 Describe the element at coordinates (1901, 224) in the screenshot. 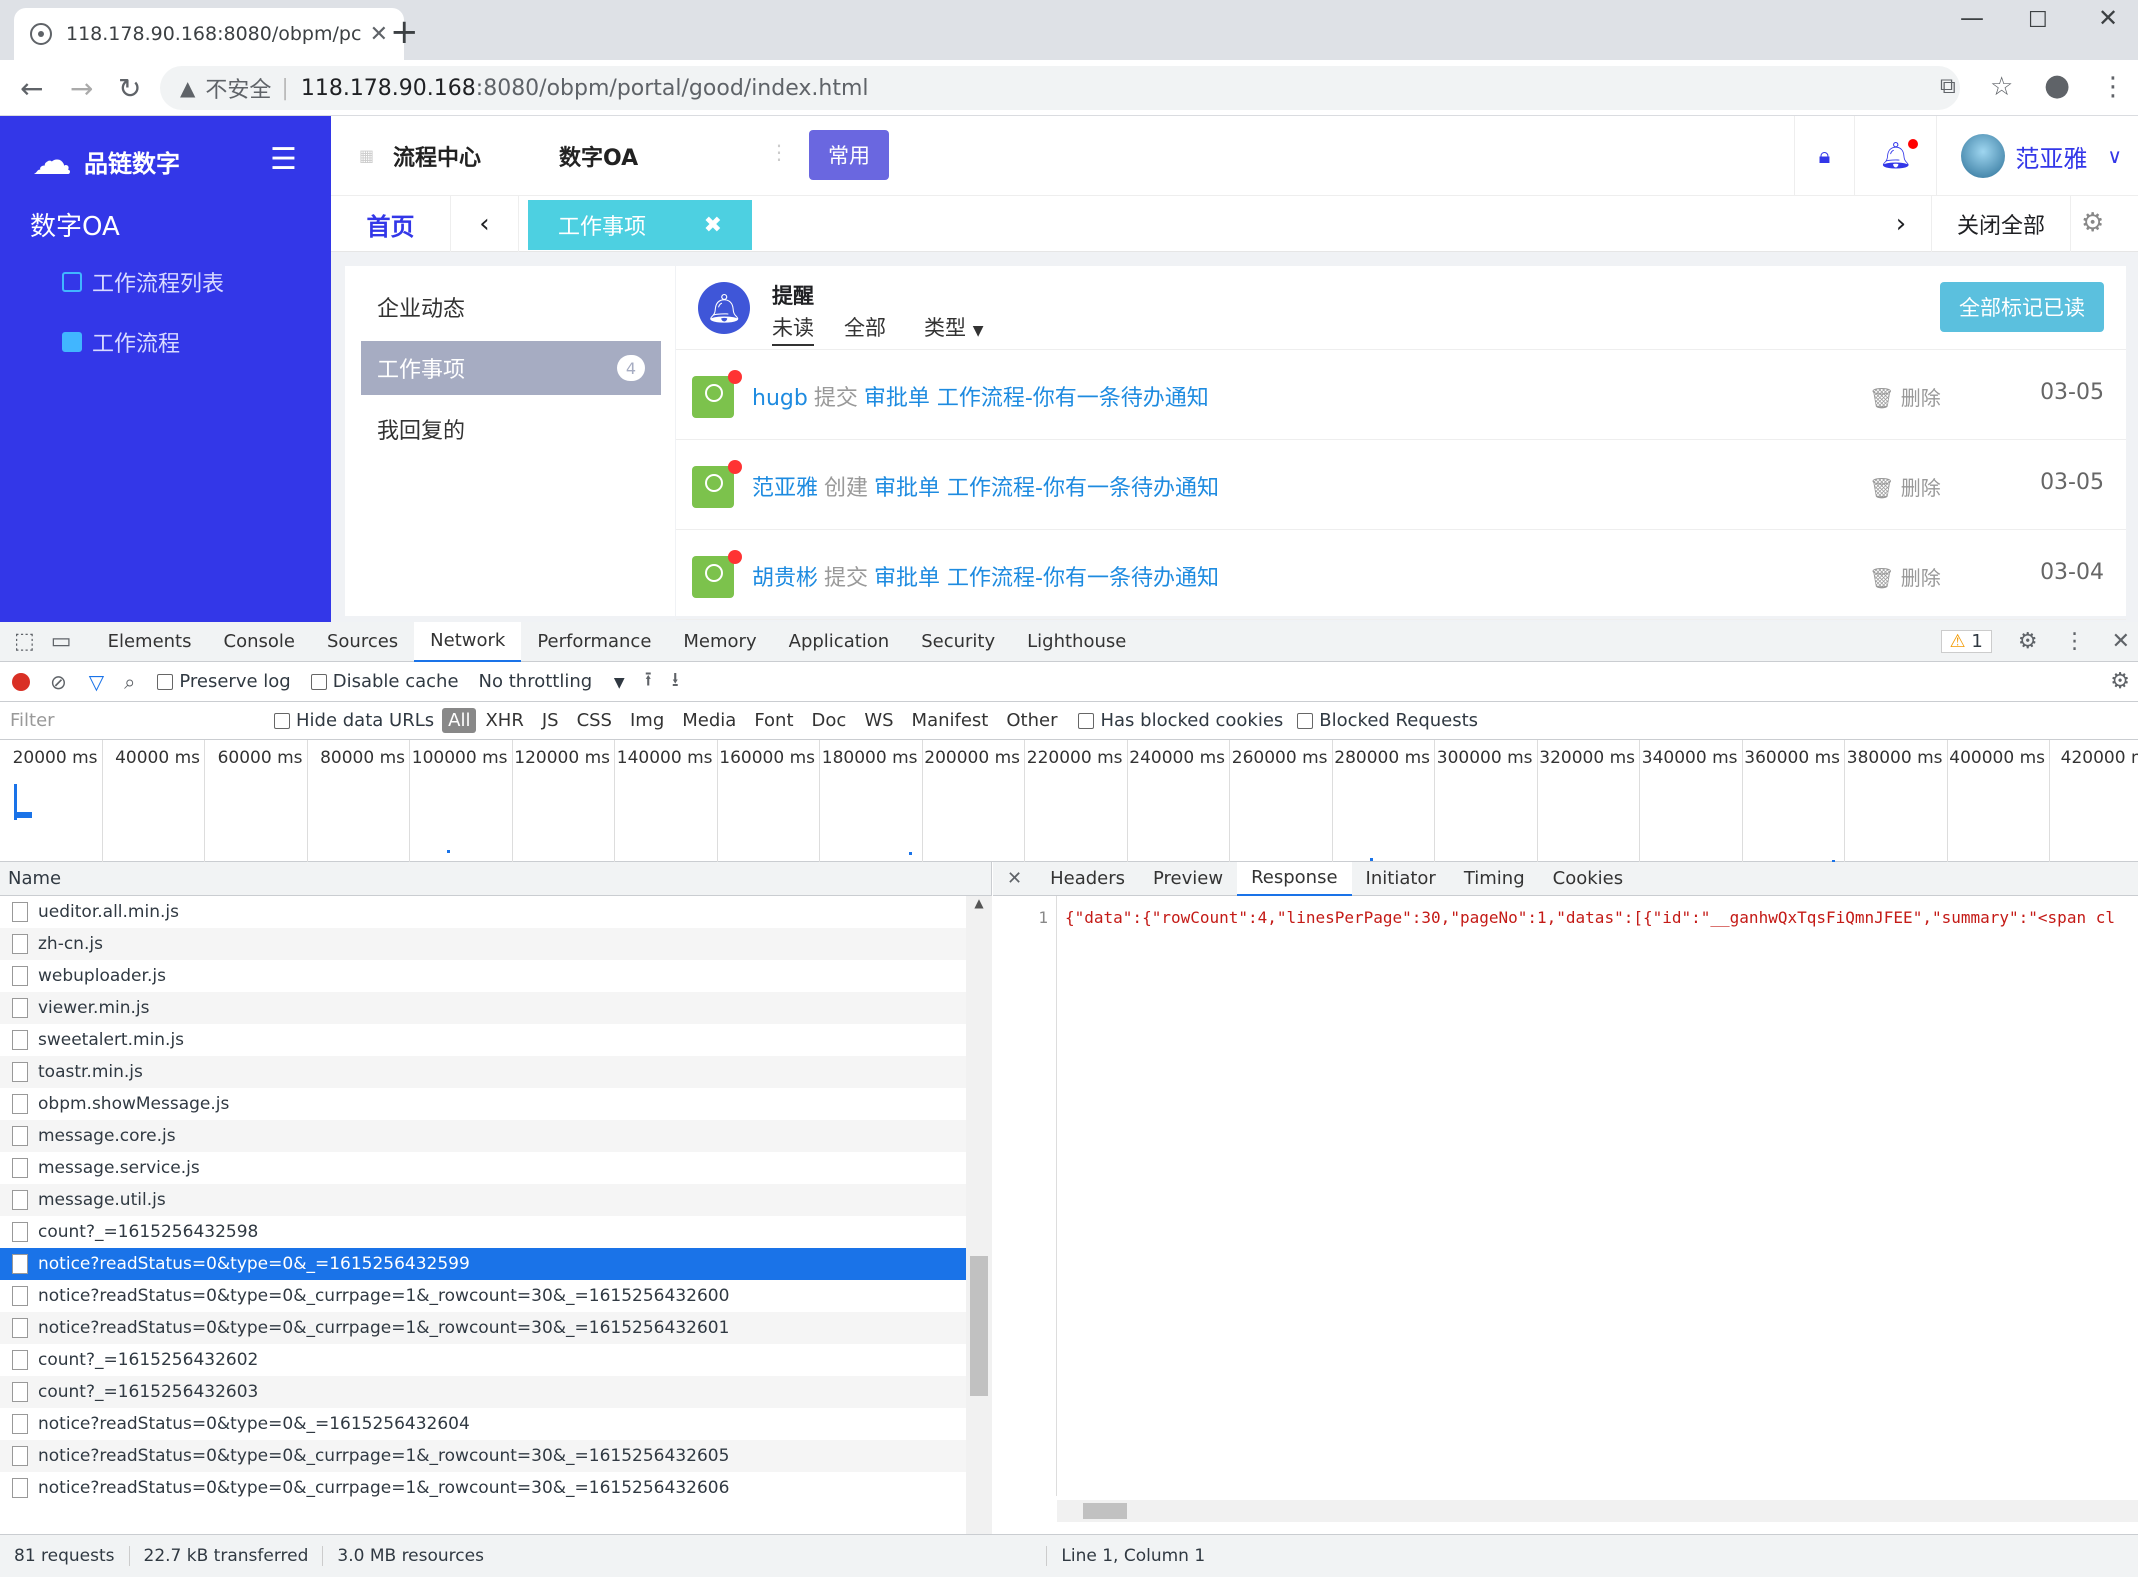

I see `tab-next-icon: ›` at that location.